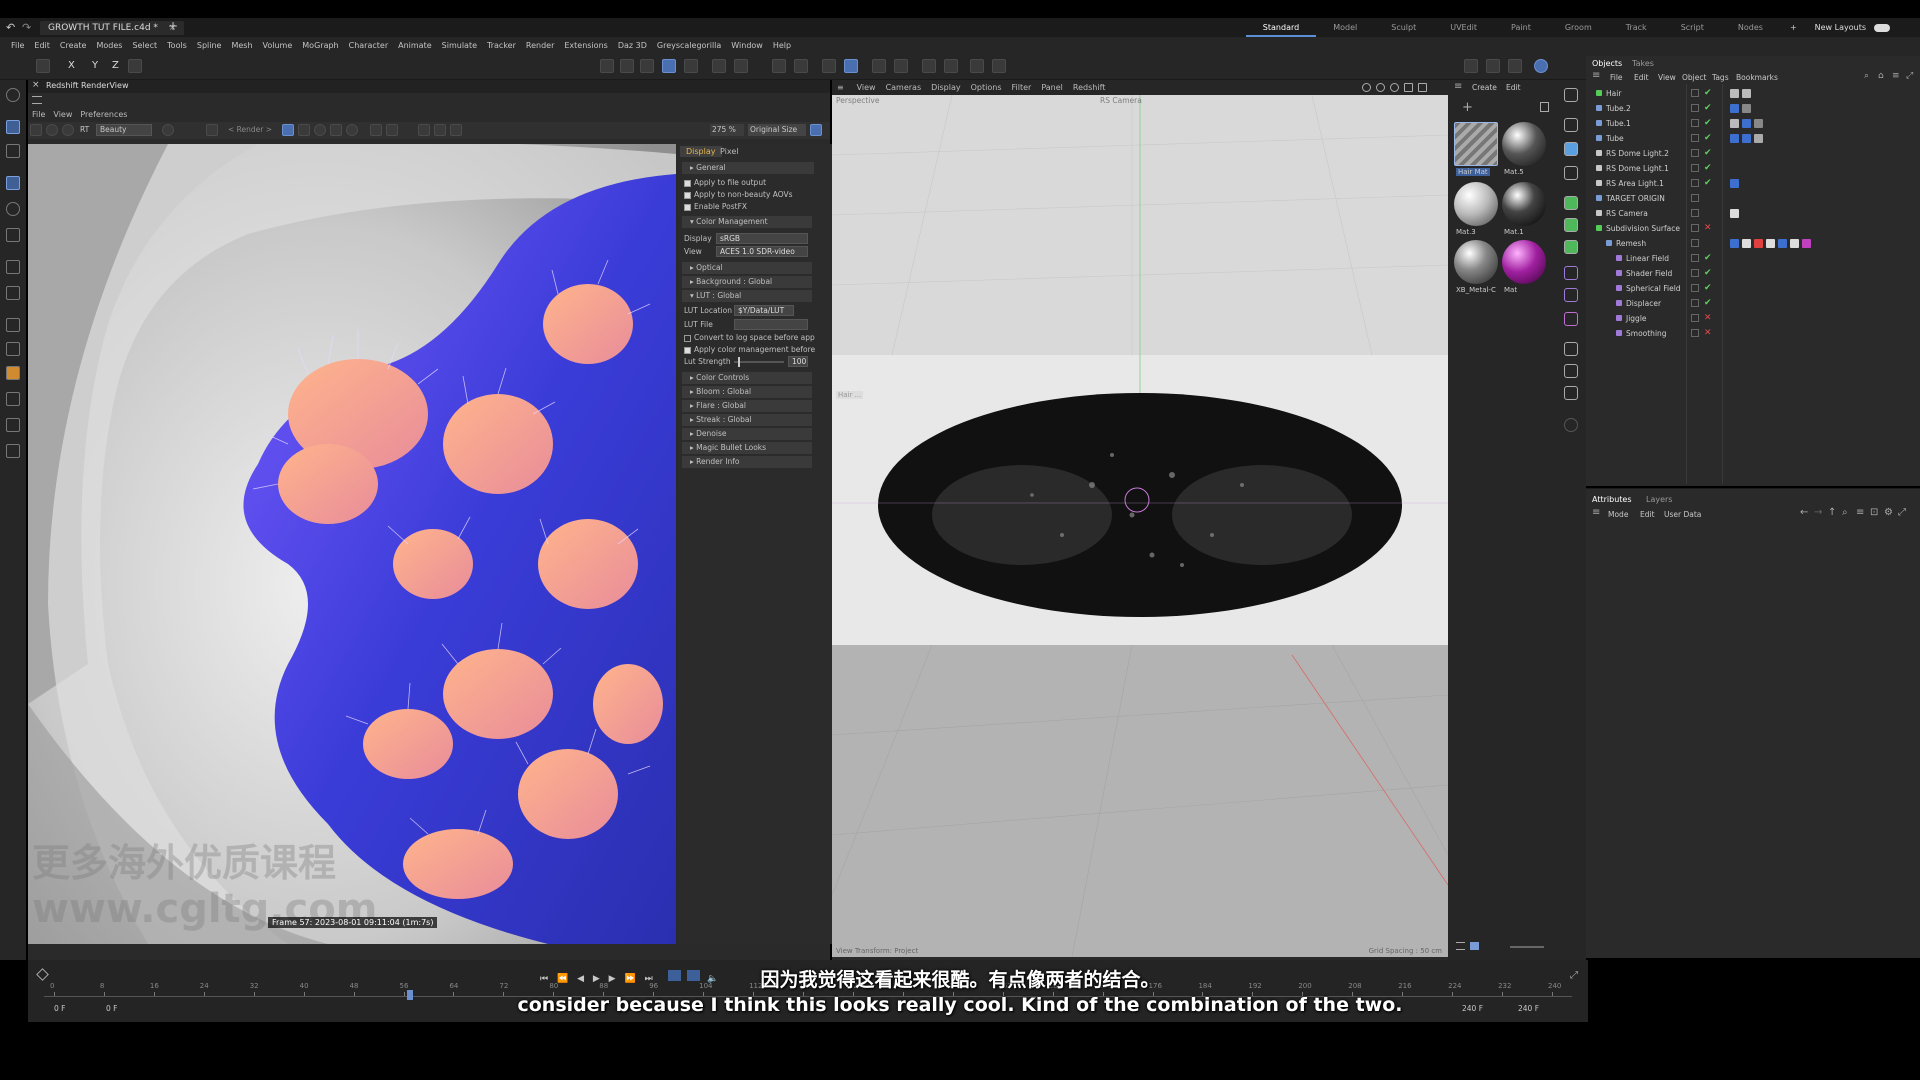  I want to click on section-render-info: ▸ Render Info, so click(747, 462).